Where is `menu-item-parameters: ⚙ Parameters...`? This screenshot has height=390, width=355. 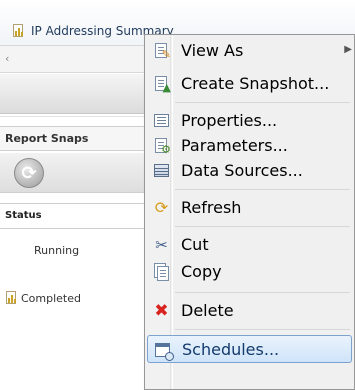 menu-item-parameters: ⚙ Parameters... is located at coordinates (249, 146).